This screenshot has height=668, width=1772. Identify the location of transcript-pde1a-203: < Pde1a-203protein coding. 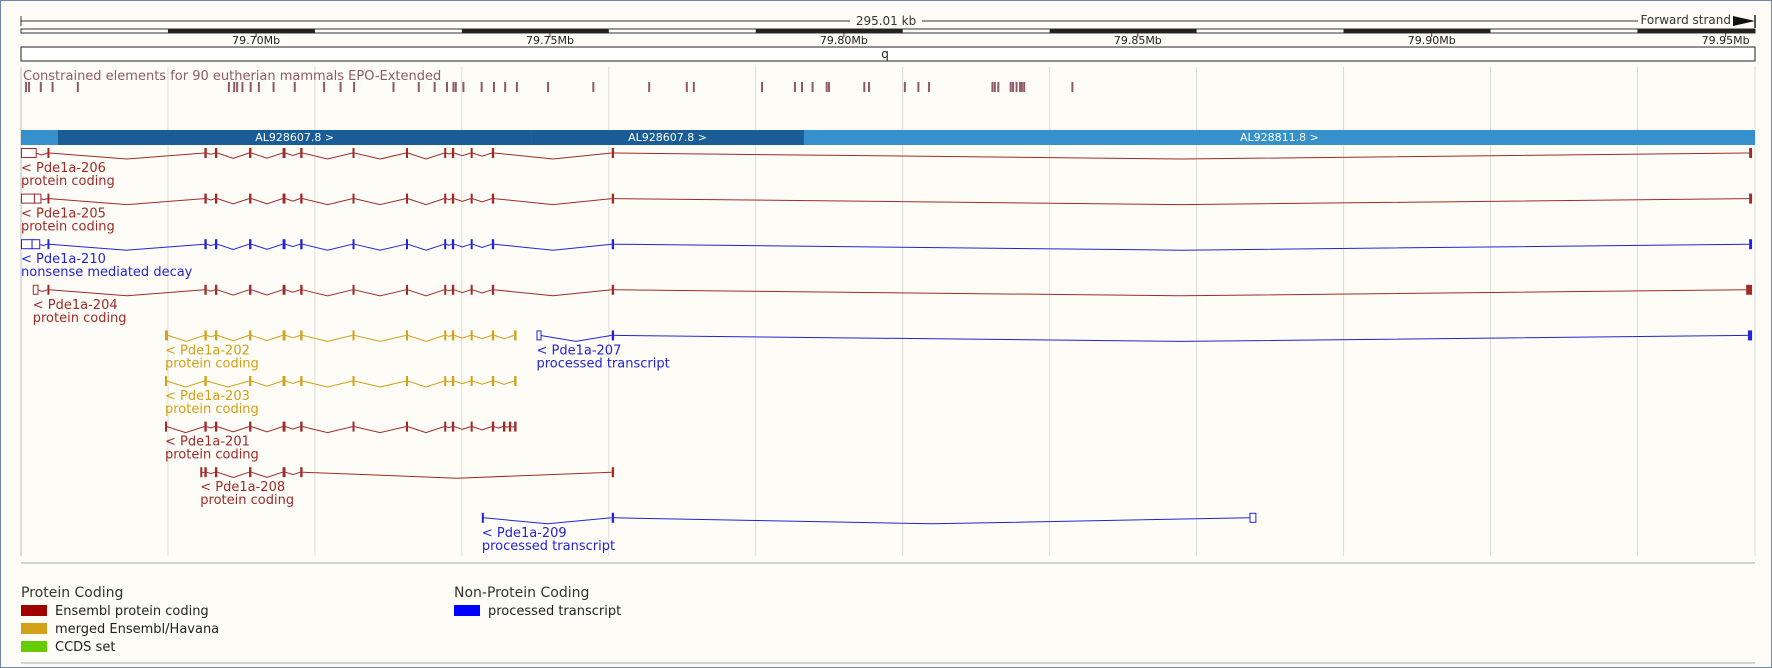
(341, 396).